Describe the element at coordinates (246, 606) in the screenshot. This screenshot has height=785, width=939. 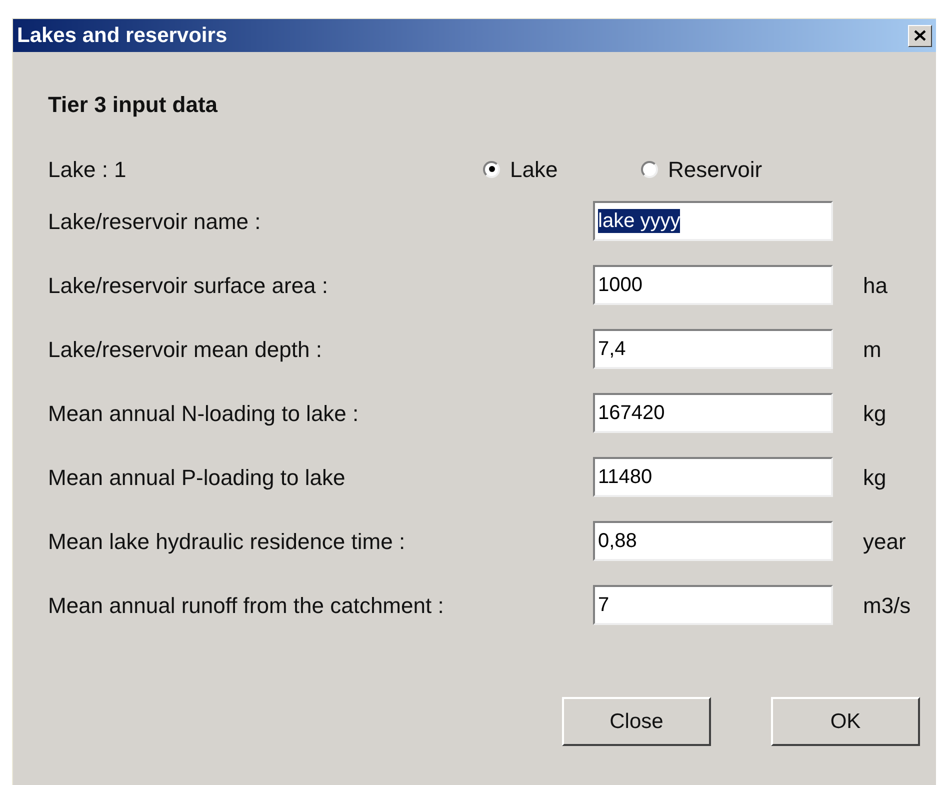
I see `field-label: Mean annual runoff from the catchment :` at that location.